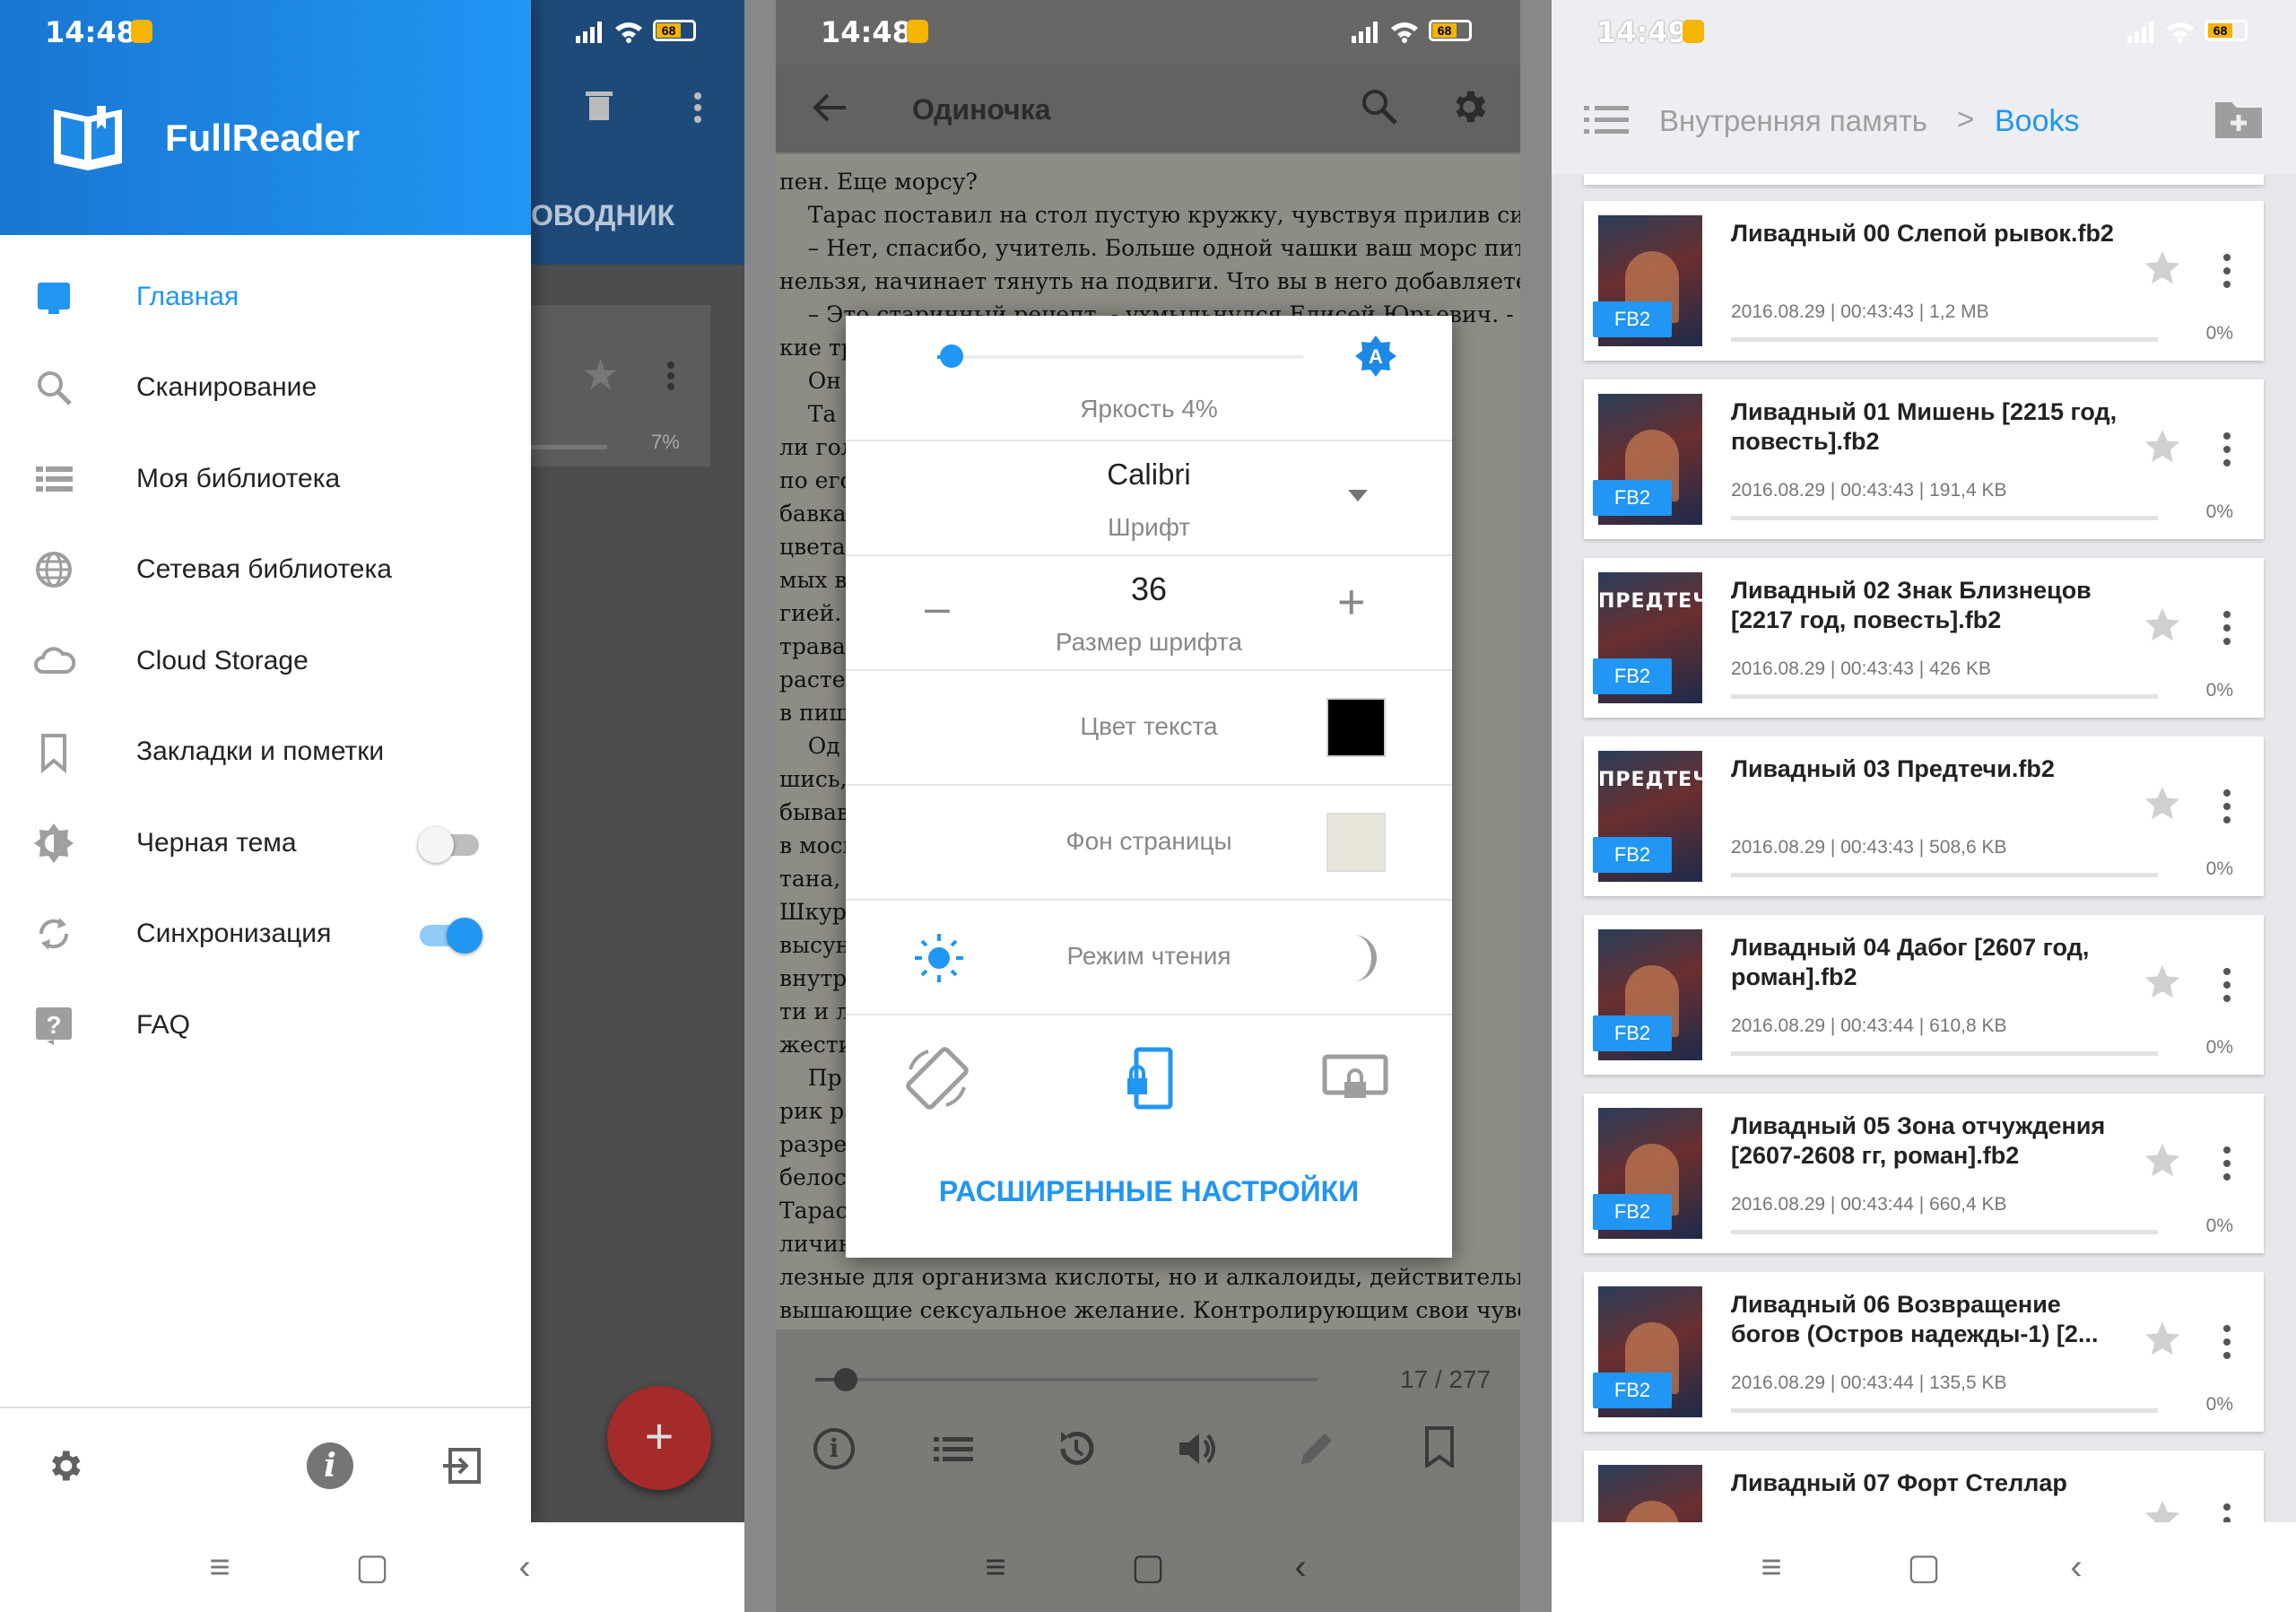 This screenshot has width=2296, height=1612. I want to click on system-navigation-bar: ≡ ▢ ‹, so click(1924, 1567).